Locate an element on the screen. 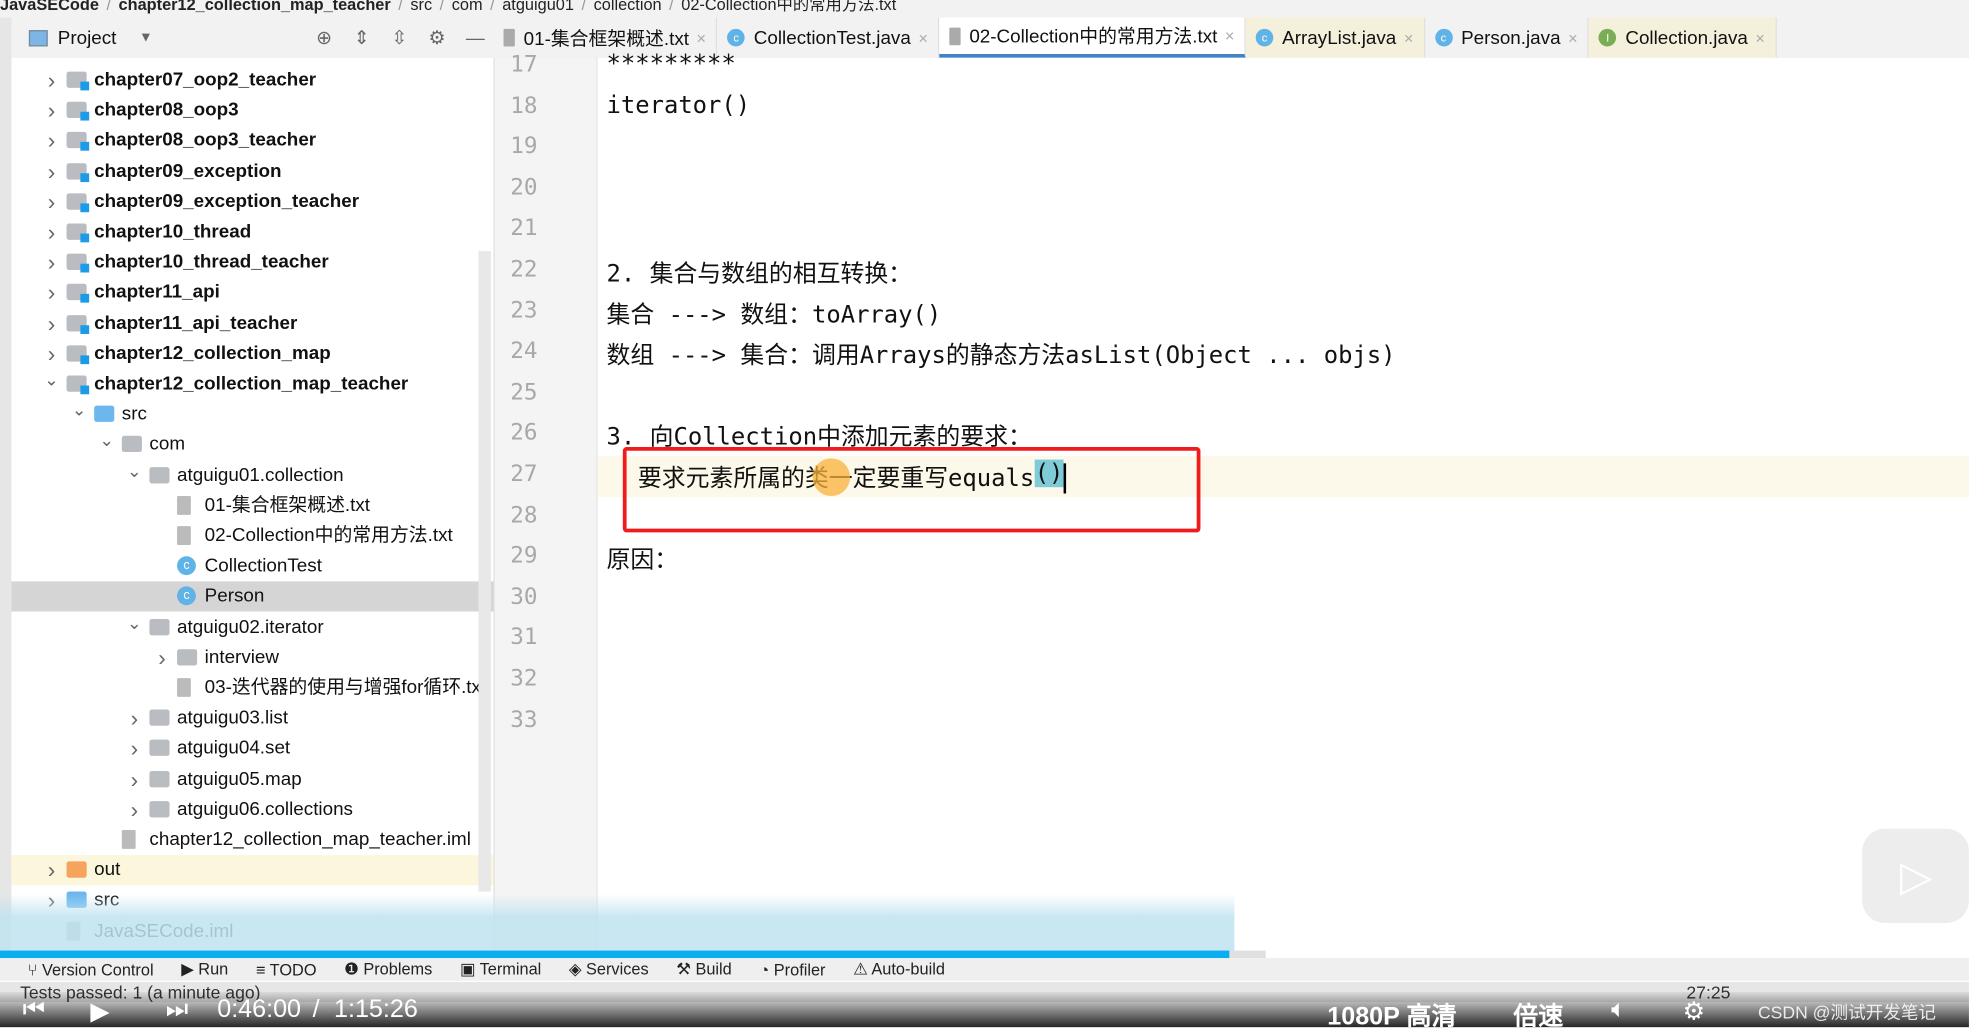 This screenshot has height=1032, width=1969. gear-icon: ⚙ is located at coordinates (437, 37).